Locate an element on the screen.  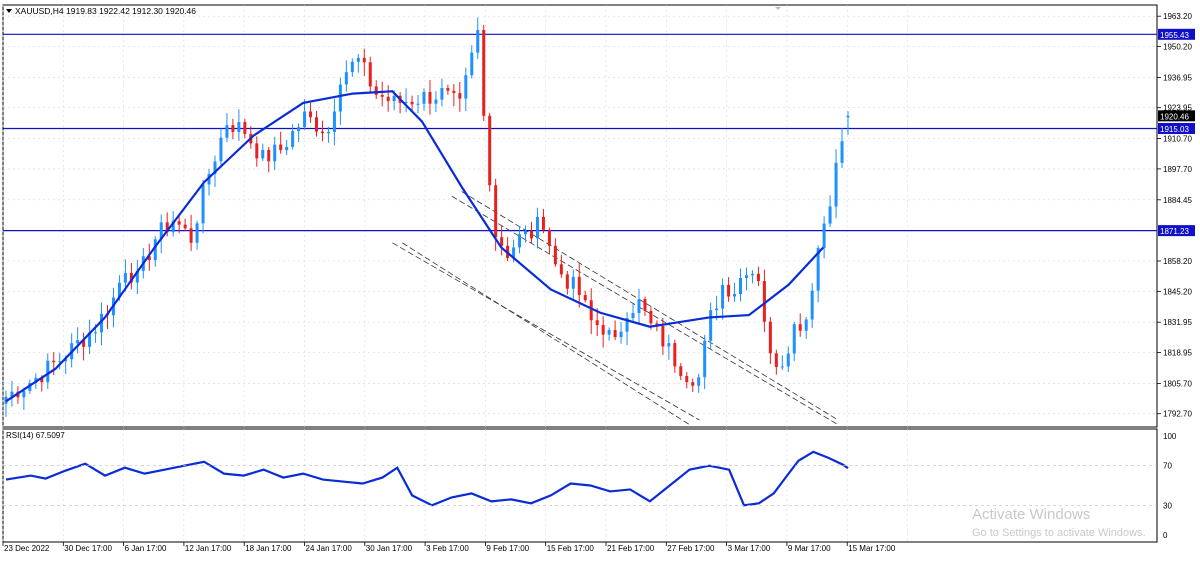
current-price-label: 1920.46 is located at coordinates (1174, 116).